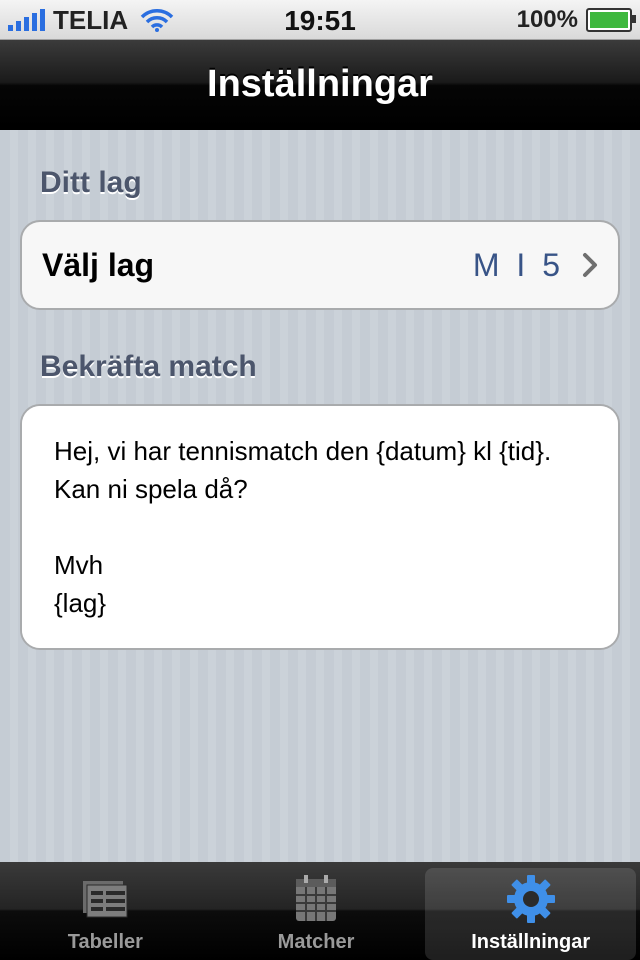  I want to click on page-title: Inställningar, so click(320, 83).